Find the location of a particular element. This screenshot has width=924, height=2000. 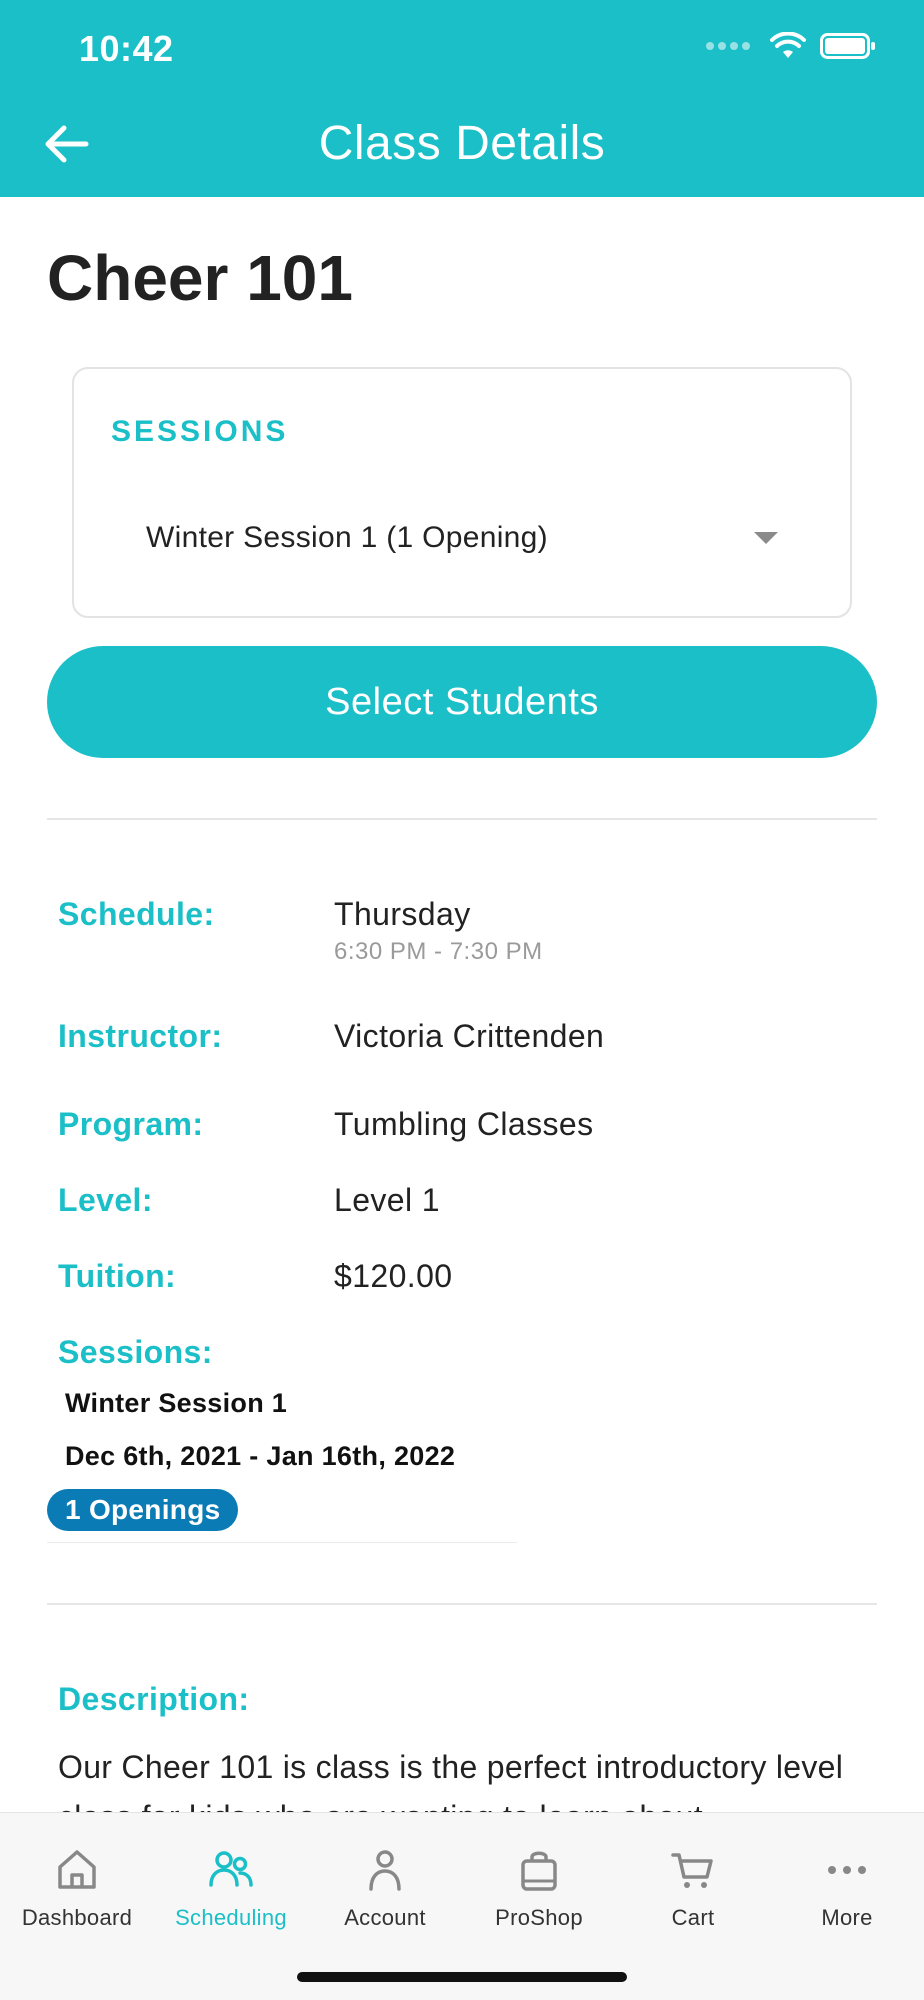

tab-scheduling: Scheduling is located at coordinates (231, 1886).